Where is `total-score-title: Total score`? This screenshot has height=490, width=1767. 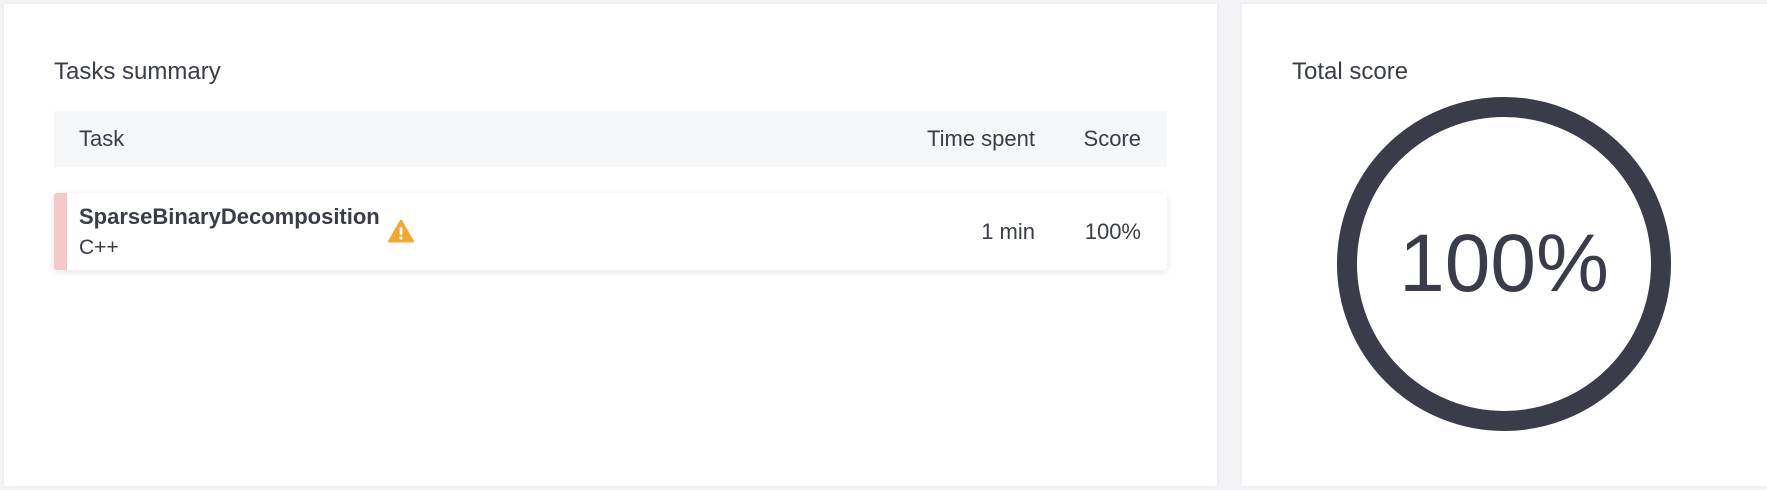
total-score-title: Total score is located at coordinates (1350, 71).